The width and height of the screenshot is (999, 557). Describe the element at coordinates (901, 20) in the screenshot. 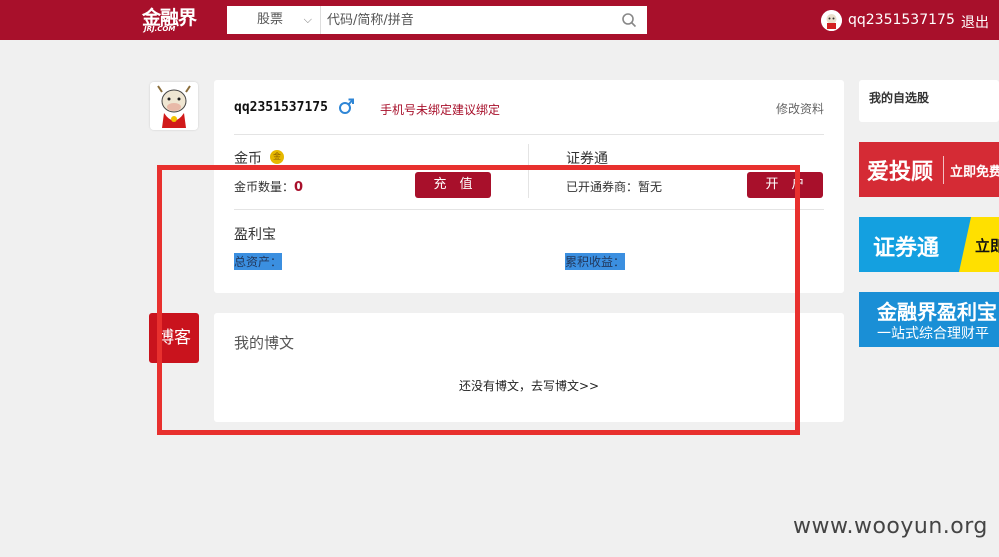

I see `header-username: qq2351537175` at that location.